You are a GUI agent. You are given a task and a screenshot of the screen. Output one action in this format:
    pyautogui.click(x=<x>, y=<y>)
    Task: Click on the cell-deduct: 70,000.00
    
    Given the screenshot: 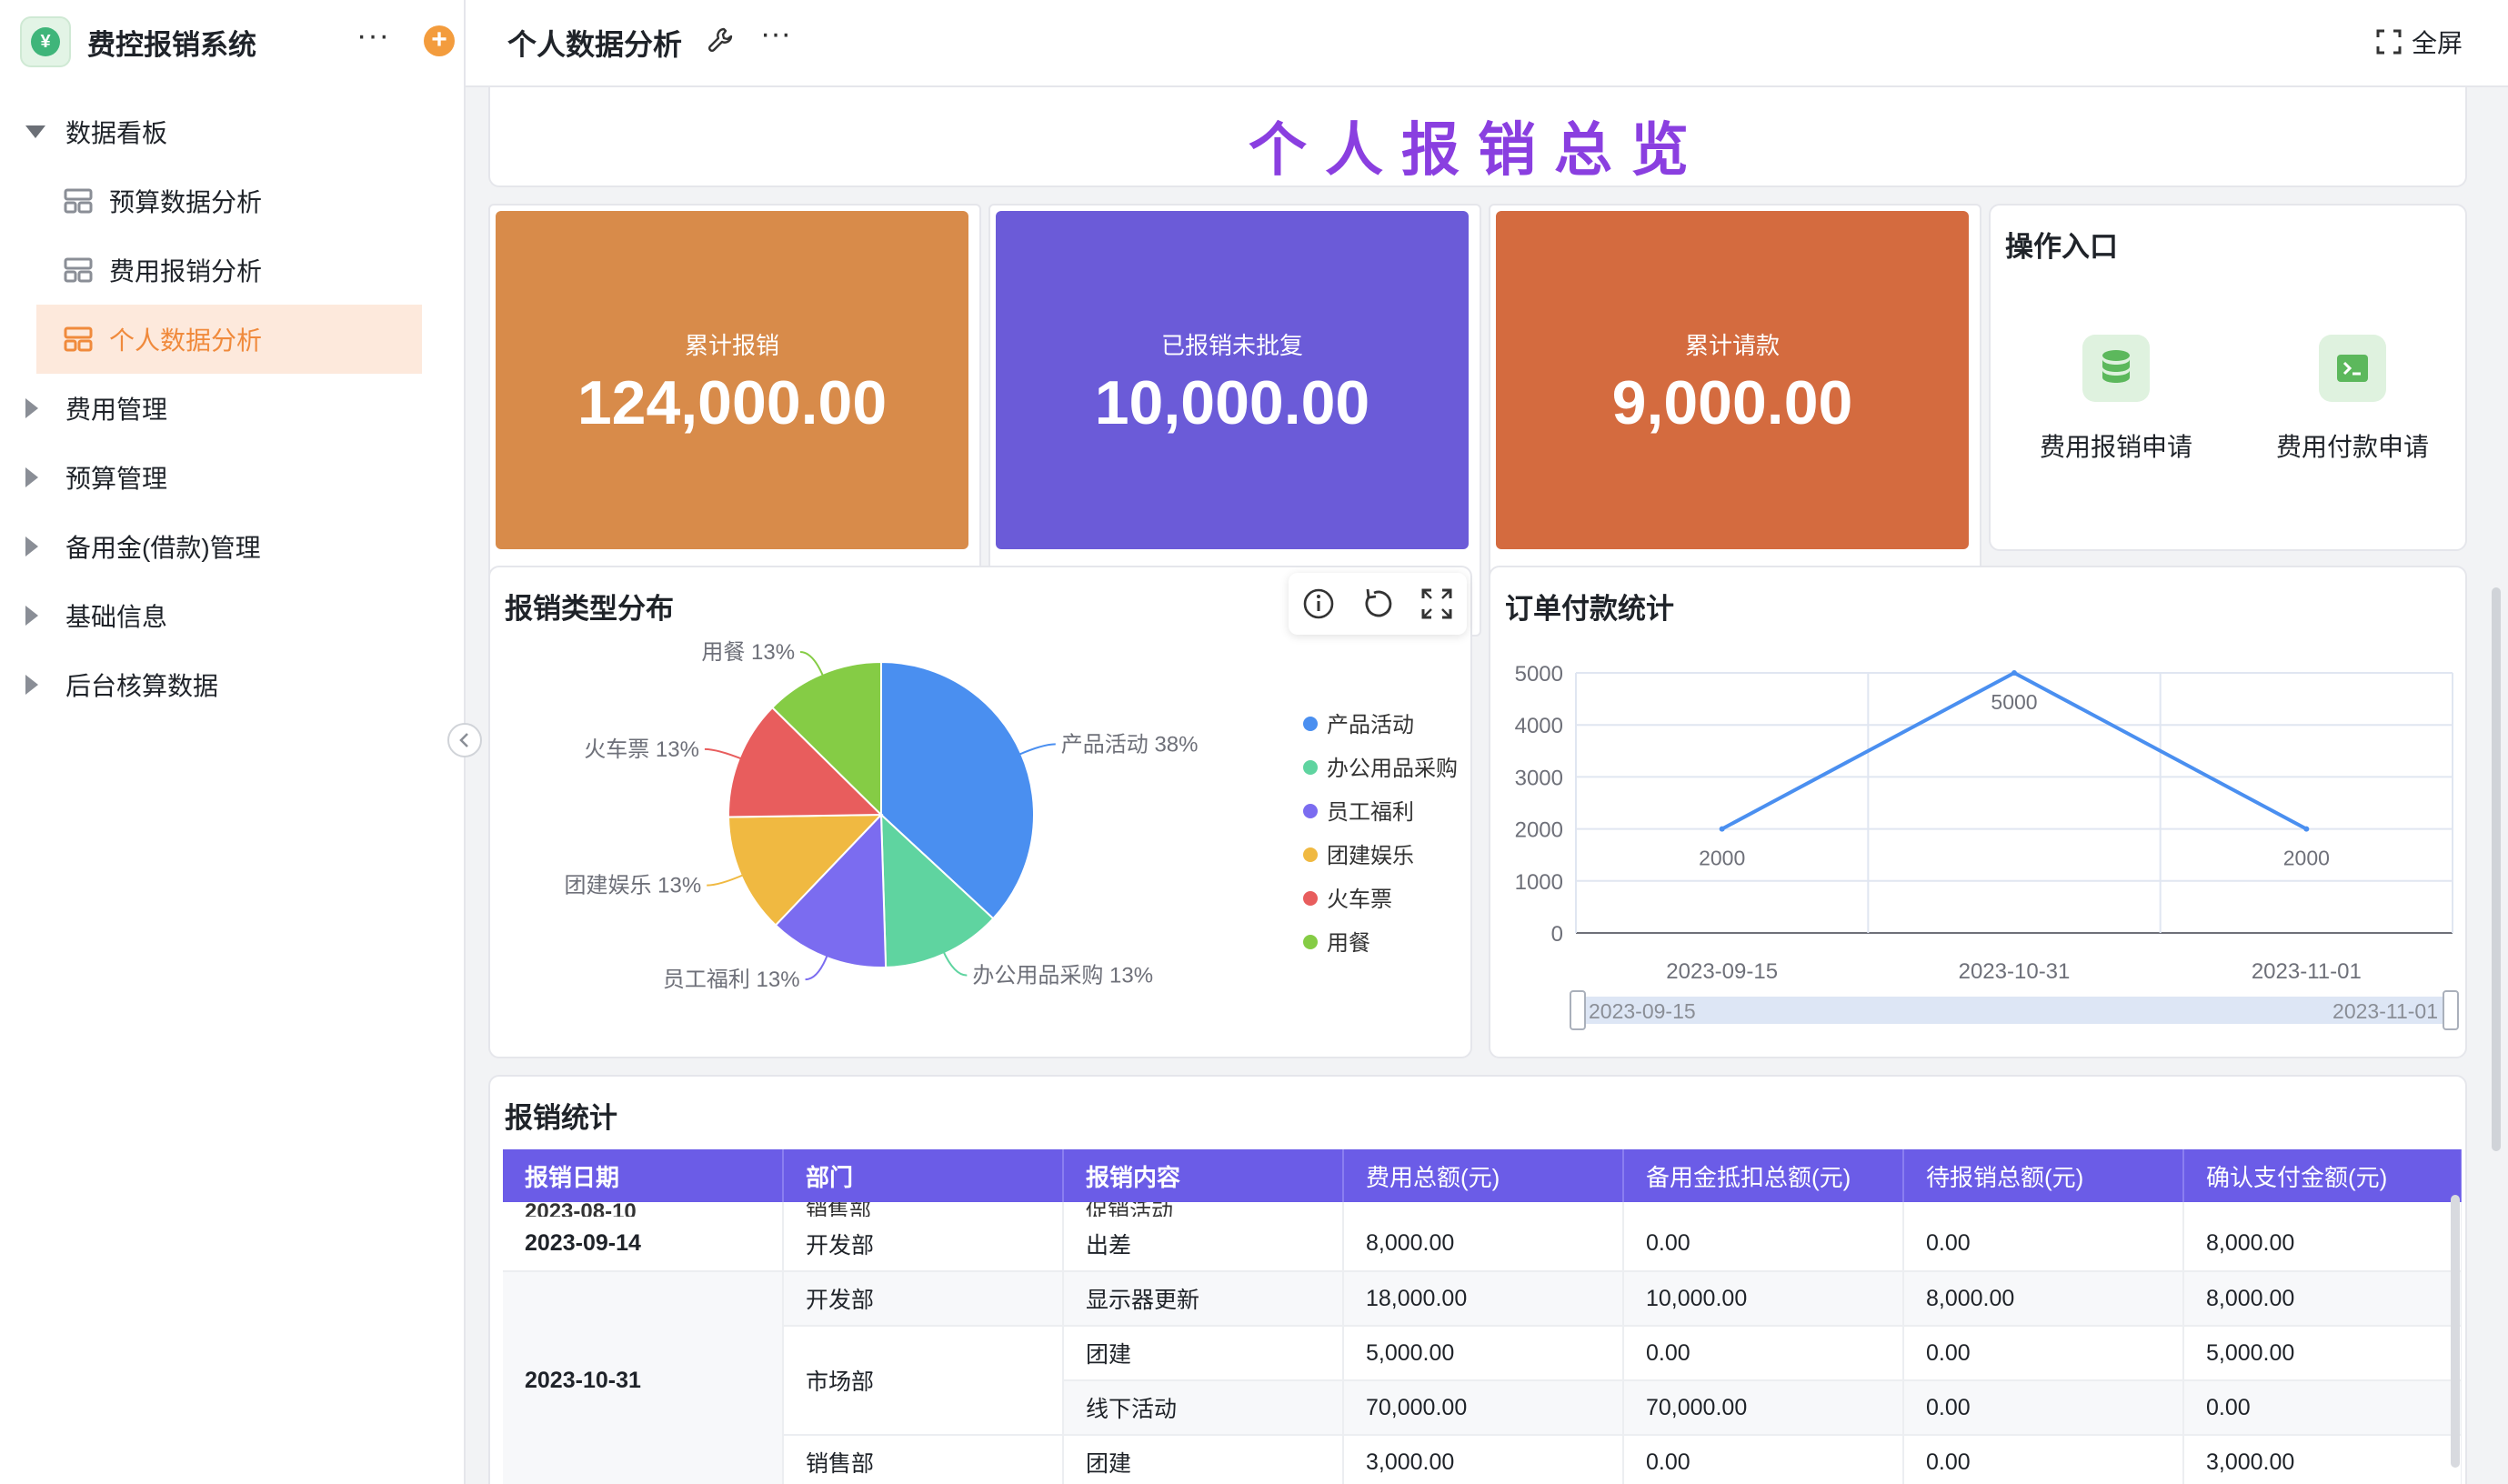 What is the action you would take?
    pyautogui.click(x=1763, y=1408)
    